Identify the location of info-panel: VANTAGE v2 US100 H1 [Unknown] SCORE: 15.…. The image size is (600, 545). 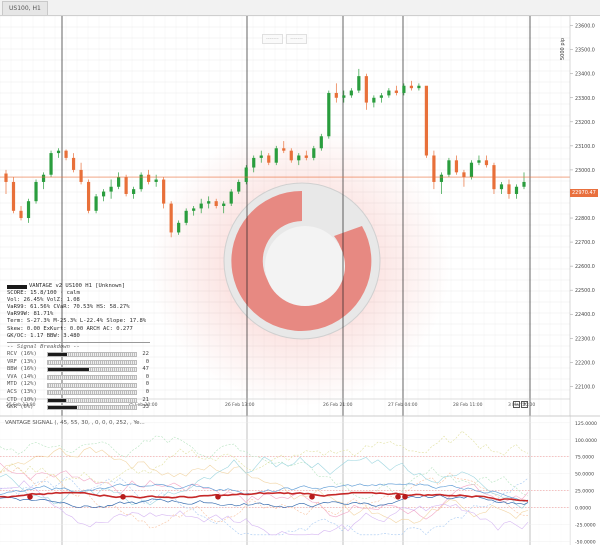
(78, 347).